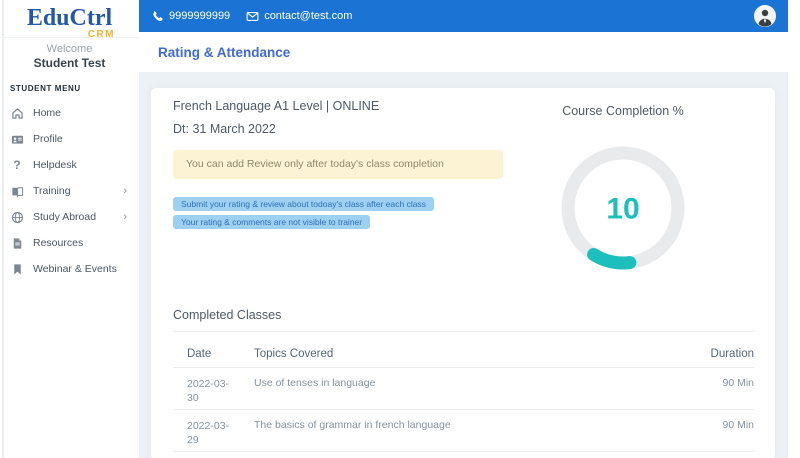 This screenshot has height=458, width=800. I want to click on completed-classes-title: Completed Classes, so click(227, 315).